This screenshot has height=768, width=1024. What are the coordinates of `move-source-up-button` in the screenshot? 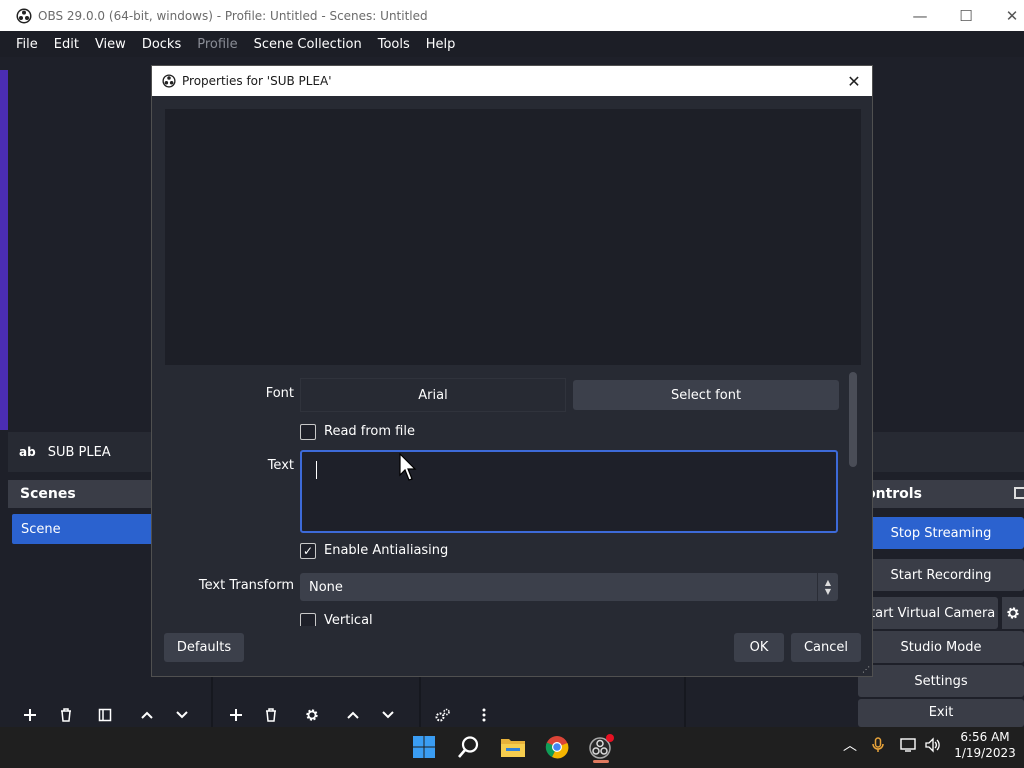 It's located at (353, 715).